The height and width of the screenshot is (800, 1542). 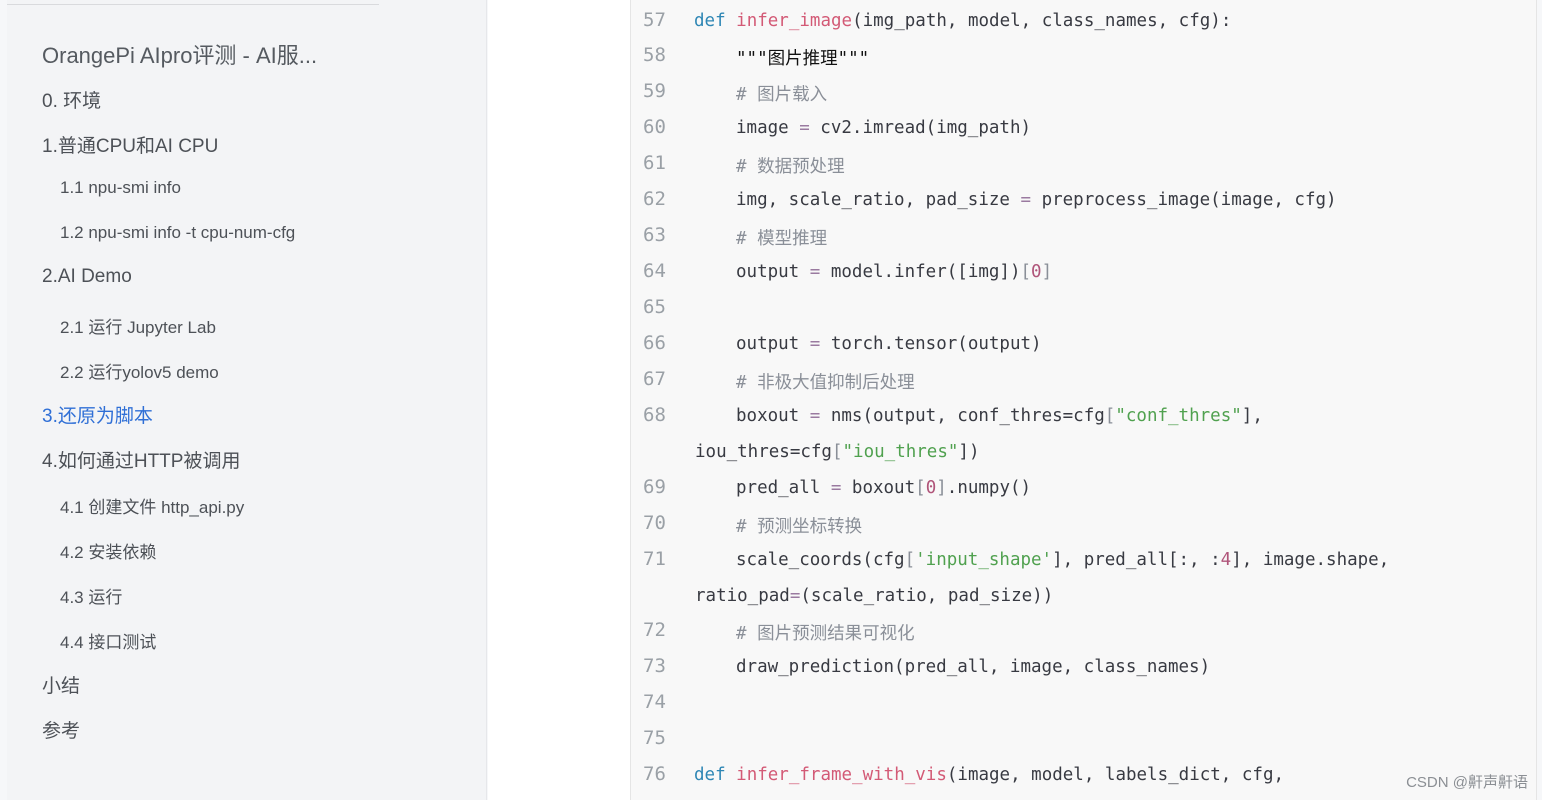 I want to click on code-line: pred_all = boxout[0].numpy(), so click(x=862, y=488).